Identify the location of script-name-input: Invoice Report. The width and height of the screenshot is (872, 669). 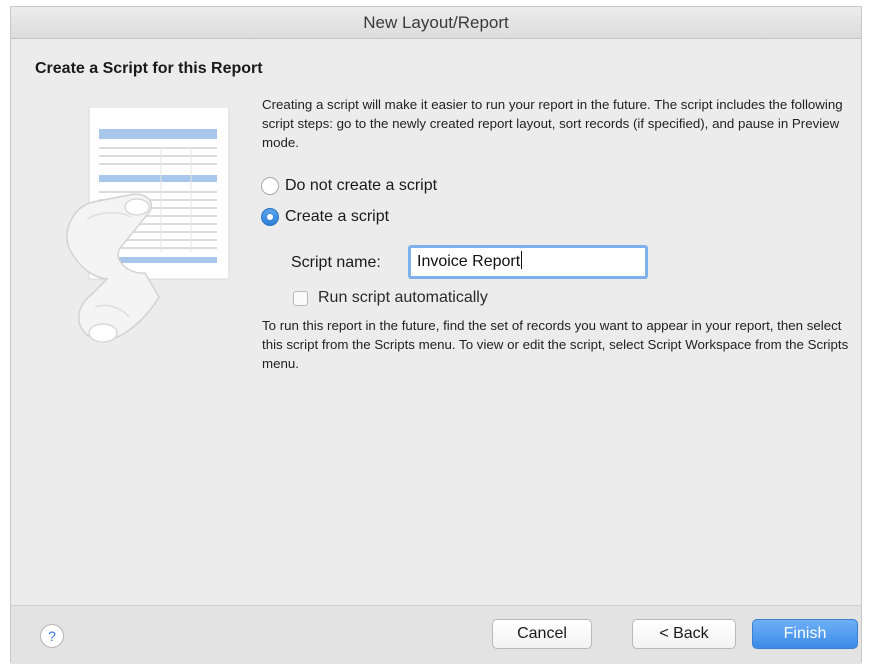
(528, 262).